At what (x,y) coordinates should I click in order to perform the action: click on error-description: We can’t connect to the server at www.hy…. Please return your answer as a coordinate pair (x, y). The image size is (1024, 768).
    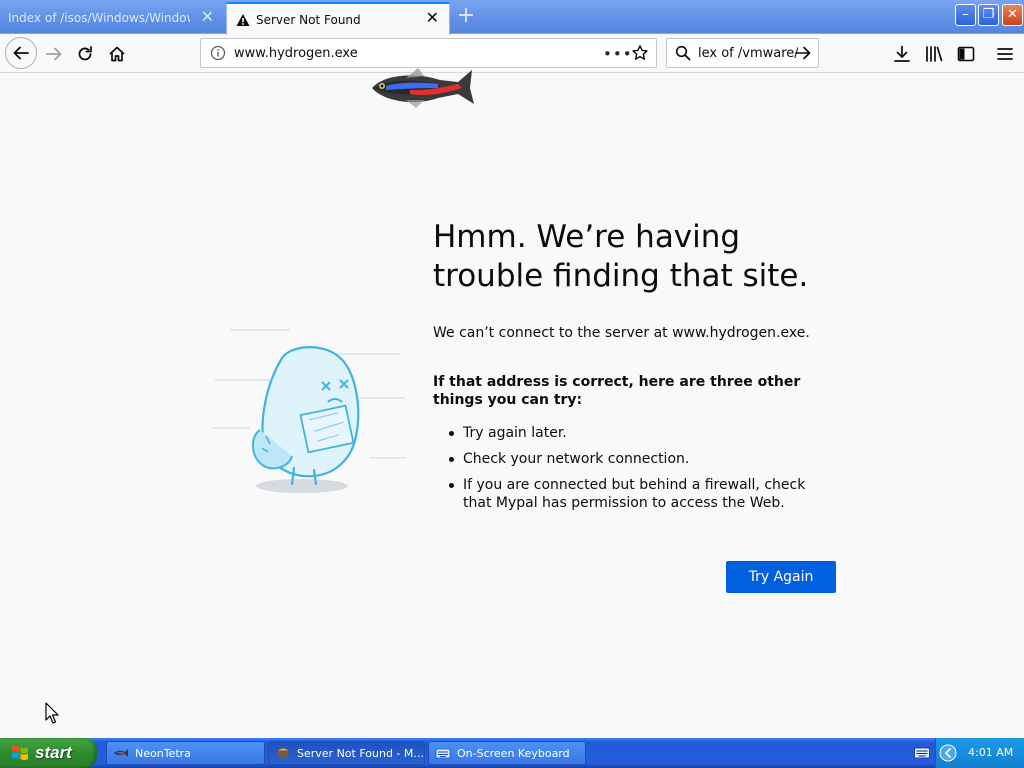
    Looking at the image, I should click on (621, 333).